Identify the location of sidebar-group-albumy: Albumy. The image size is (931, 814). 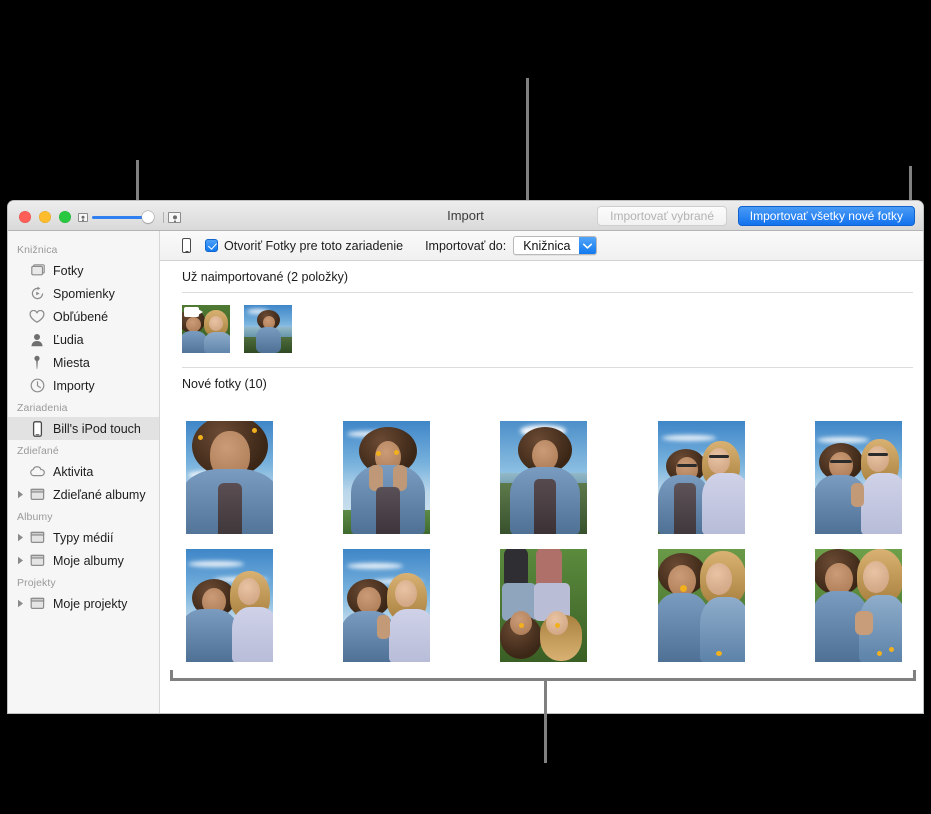
(35, 517).